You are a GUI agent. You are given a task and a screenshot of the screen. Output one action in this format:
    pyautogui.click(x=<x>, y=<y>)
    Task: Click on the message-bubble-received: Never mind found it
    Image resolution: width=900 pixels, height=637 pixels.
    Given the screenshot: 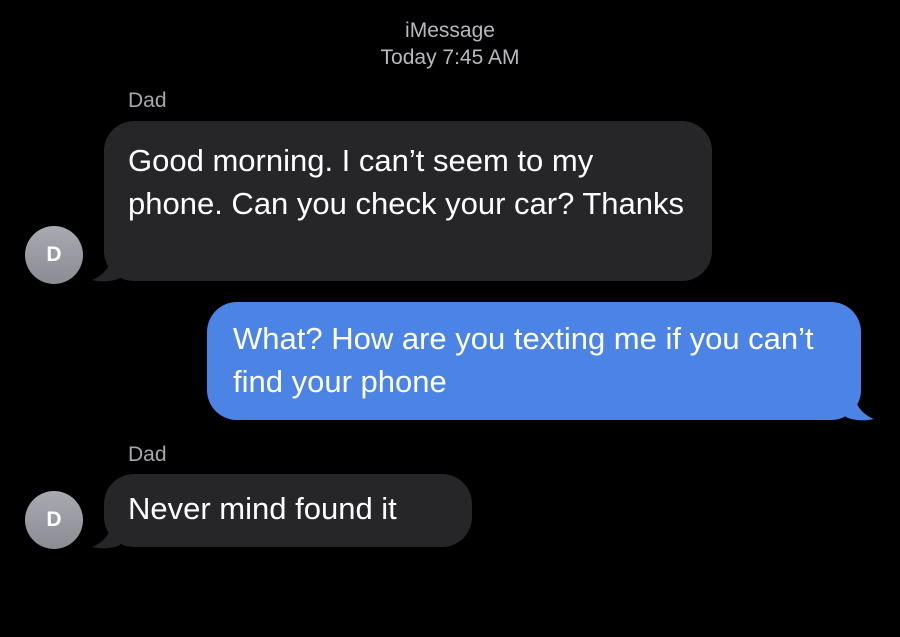 What is the action you would take?
    pyautogui.click(x=288, y=510)
    